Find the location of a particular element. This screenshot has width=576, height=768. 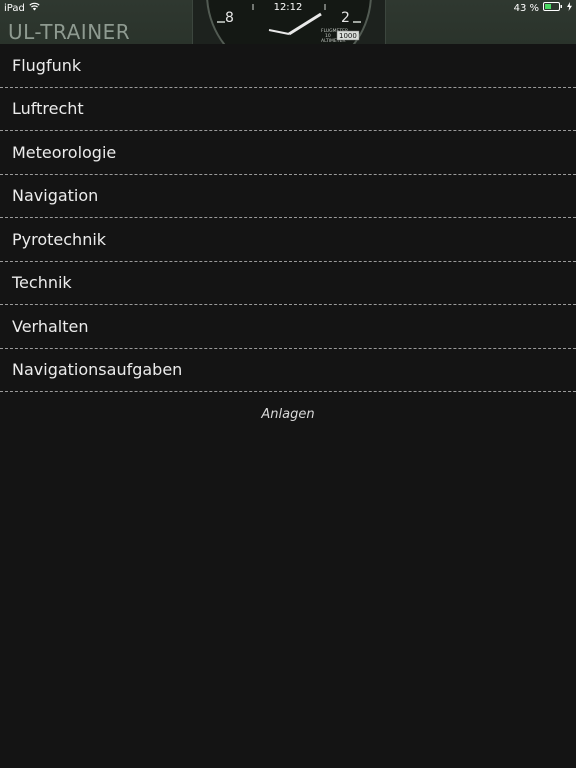

list-item-flugfunk: Flugfunk is located at coordinates (288, 66).